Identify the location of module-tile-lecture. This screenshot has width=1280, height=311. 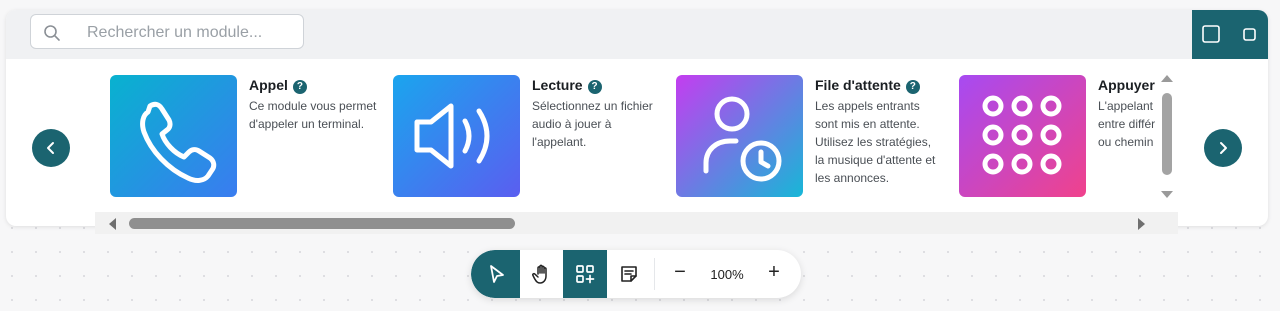
(456, 136).